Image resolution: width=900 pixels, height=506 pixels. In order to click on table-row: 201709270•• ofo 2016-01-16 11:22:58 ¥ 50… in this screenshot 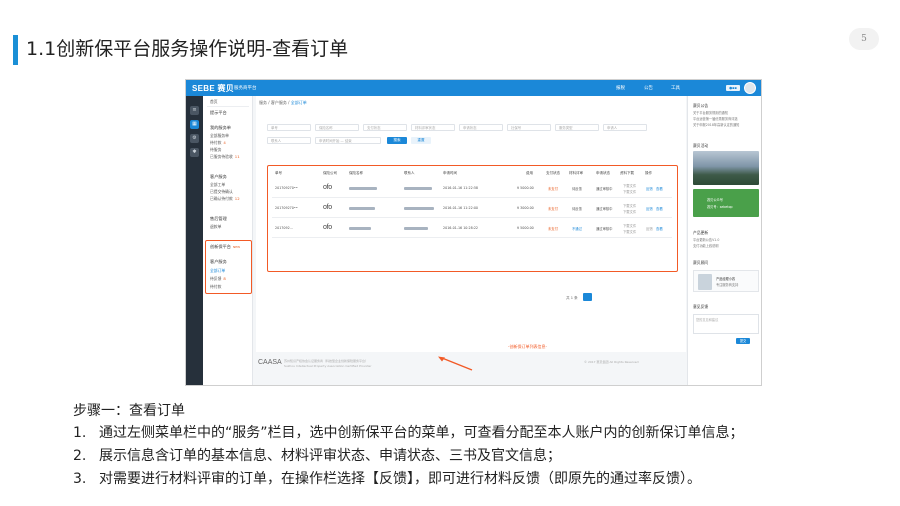, I will do `click(472, 189)`.